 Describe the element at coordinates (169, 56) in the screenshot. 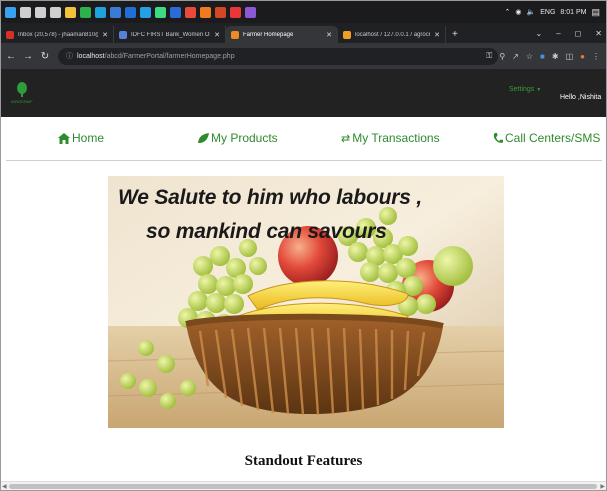

I see `url-path: /abcd/FarmerPortal/farmerHomepage.php` at that location.